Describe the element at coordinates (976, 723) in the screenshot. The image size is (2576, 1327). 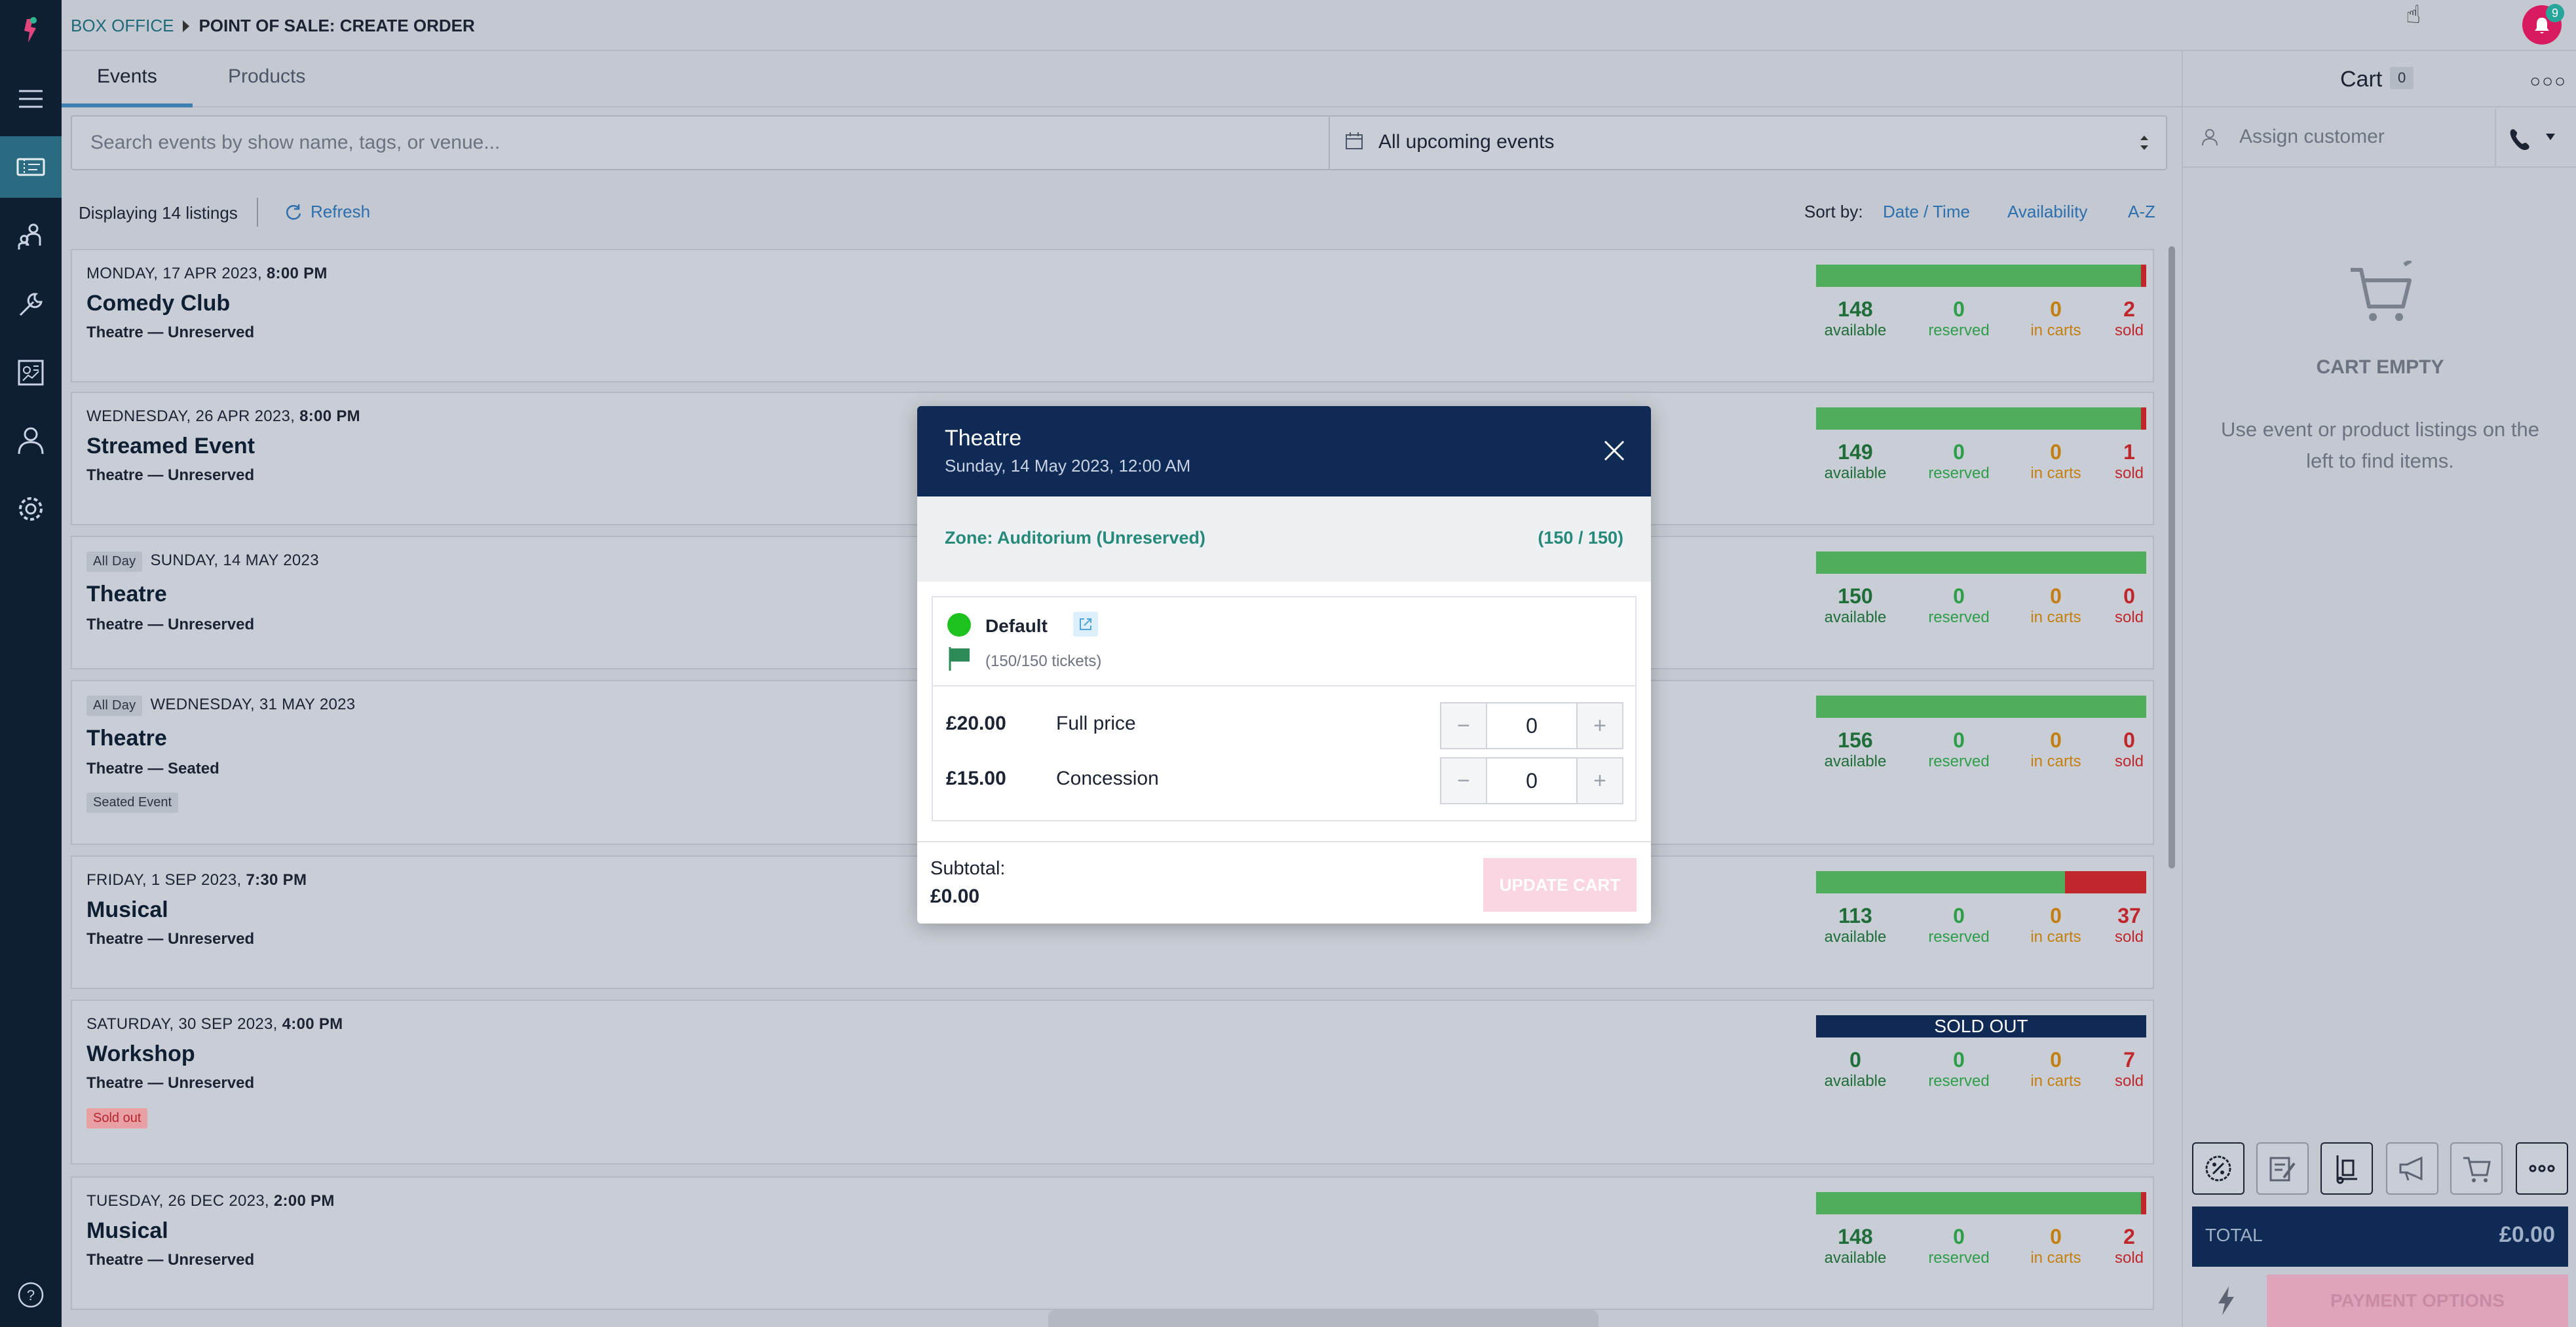
I see `price-amount: £20.00` at that location.